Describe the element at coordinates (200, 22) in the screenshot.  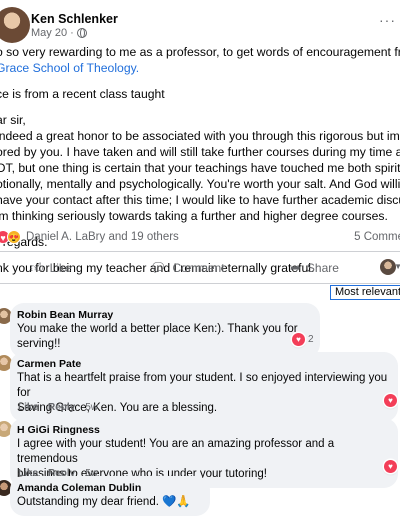
I see `post-header: Ken Schlenker May 20 · ···` at that location.